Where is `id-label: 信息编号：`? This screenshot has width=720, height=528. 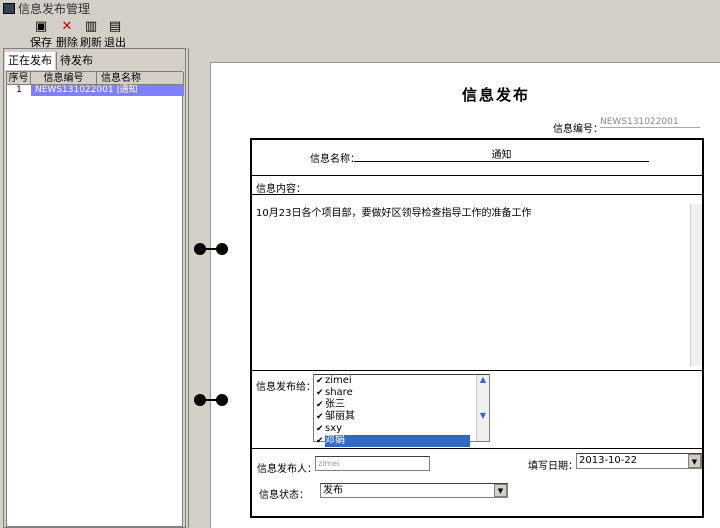 id-label: 信息编号： is located at coordinates (578, 129).